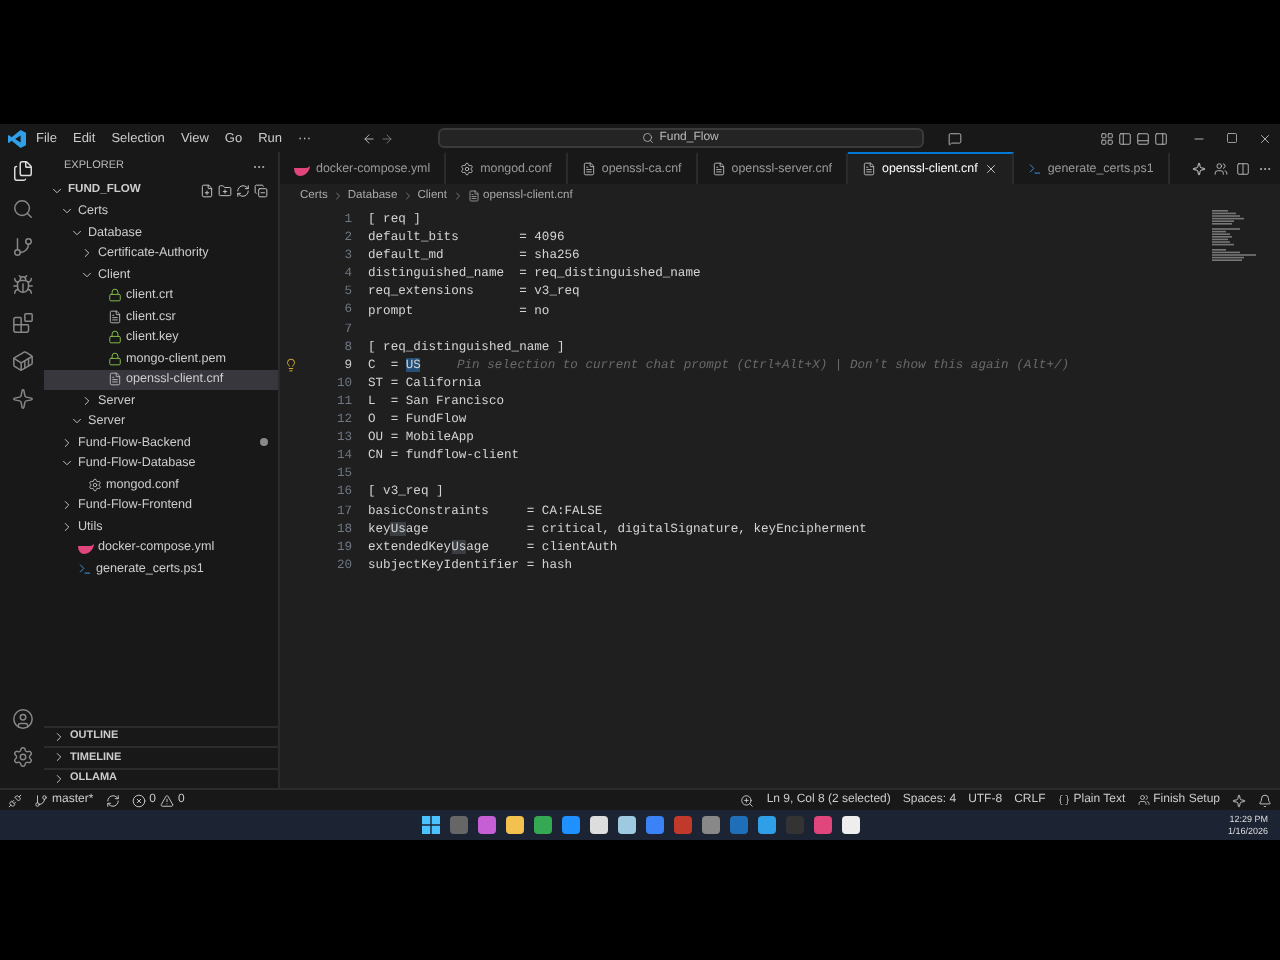  What do you see at coordinates (167, 800) in the screenshot?
I see `warning-icon` at bounding box center [167, 800].